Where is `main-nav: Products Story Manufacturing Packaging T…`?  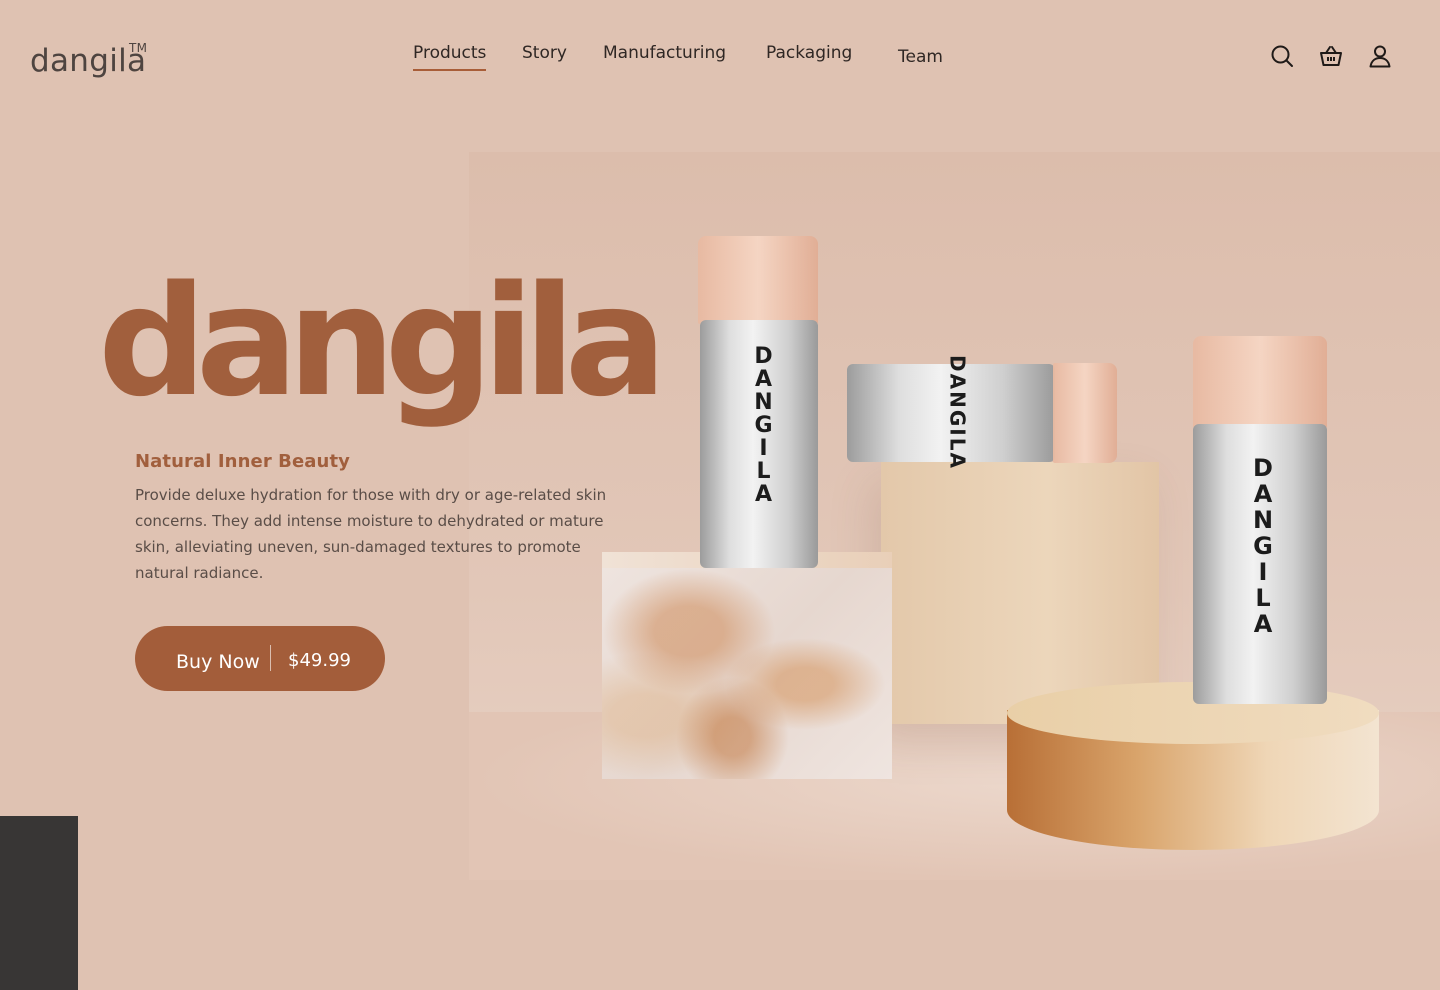 main-nav: Products Story Manufacturing Packaging T… is located at coordinates (720, 62).